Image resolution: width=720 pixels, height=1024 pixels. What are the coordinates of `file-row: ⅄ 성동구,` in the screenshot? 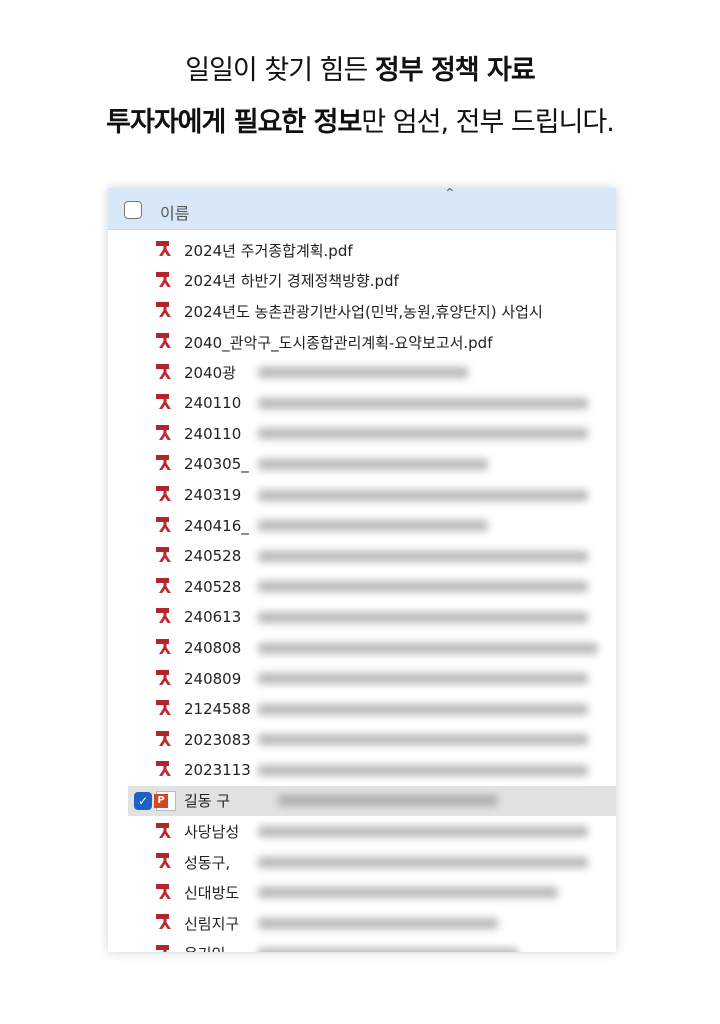 It's located at (362, 862).